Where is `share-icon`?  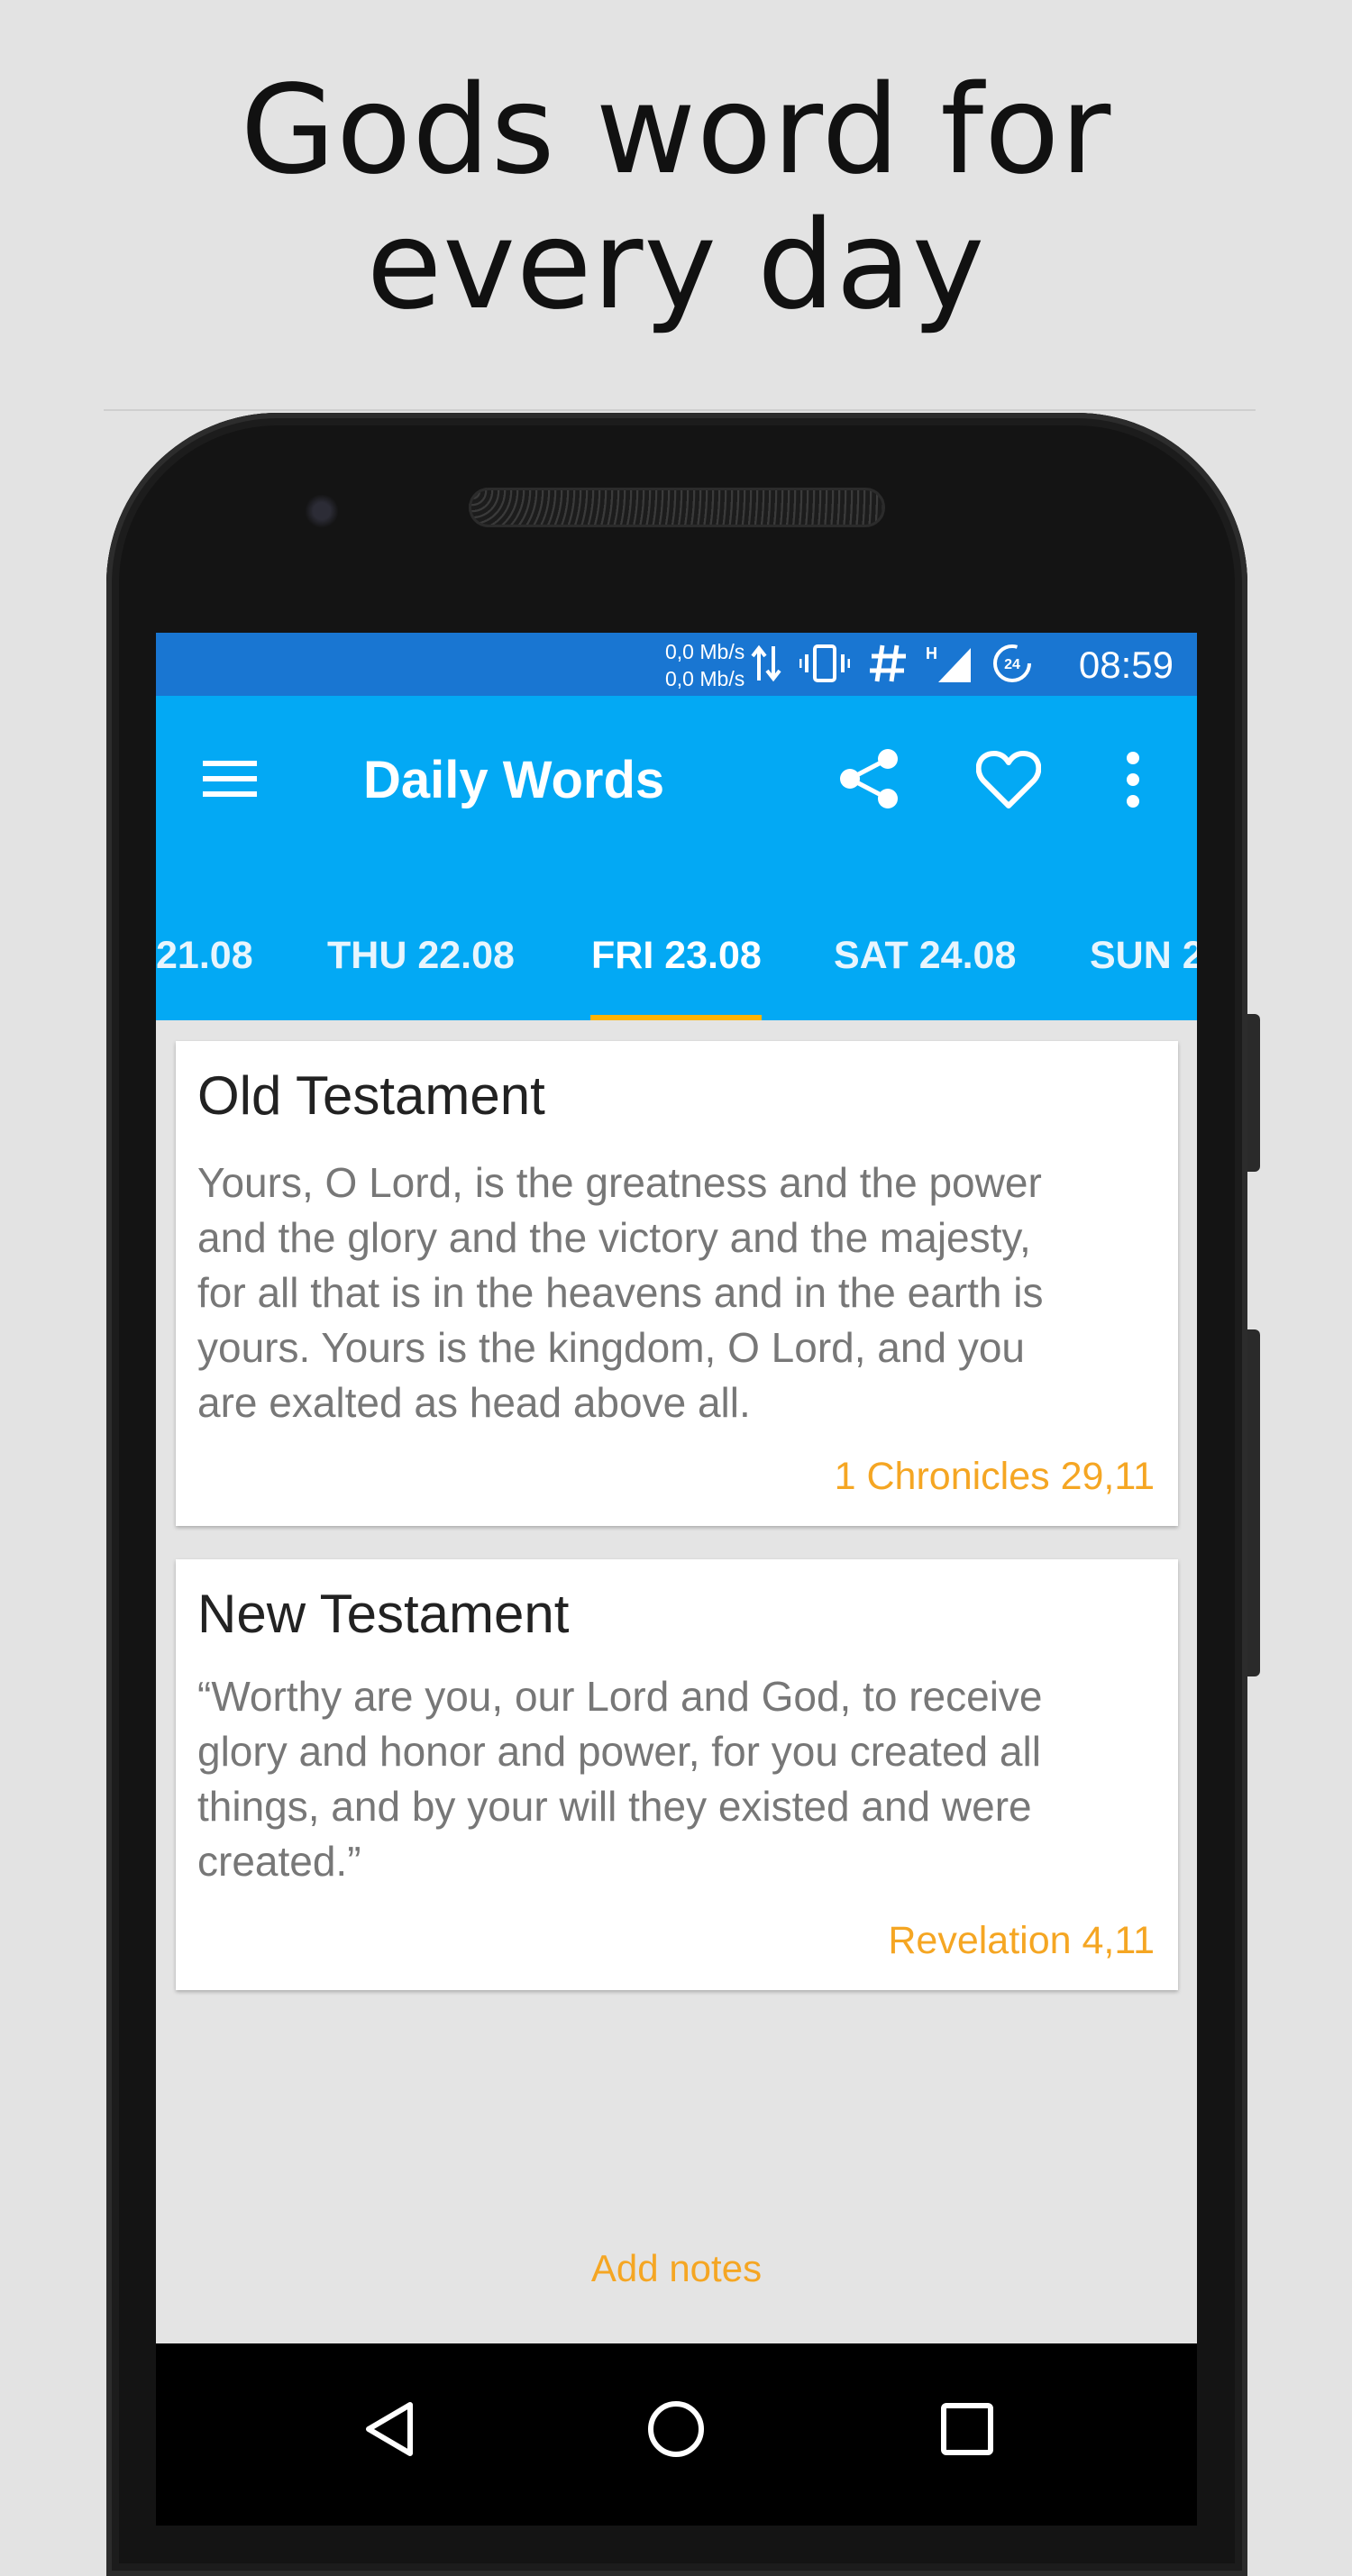
share-icon is located at coordinates (869, 779).